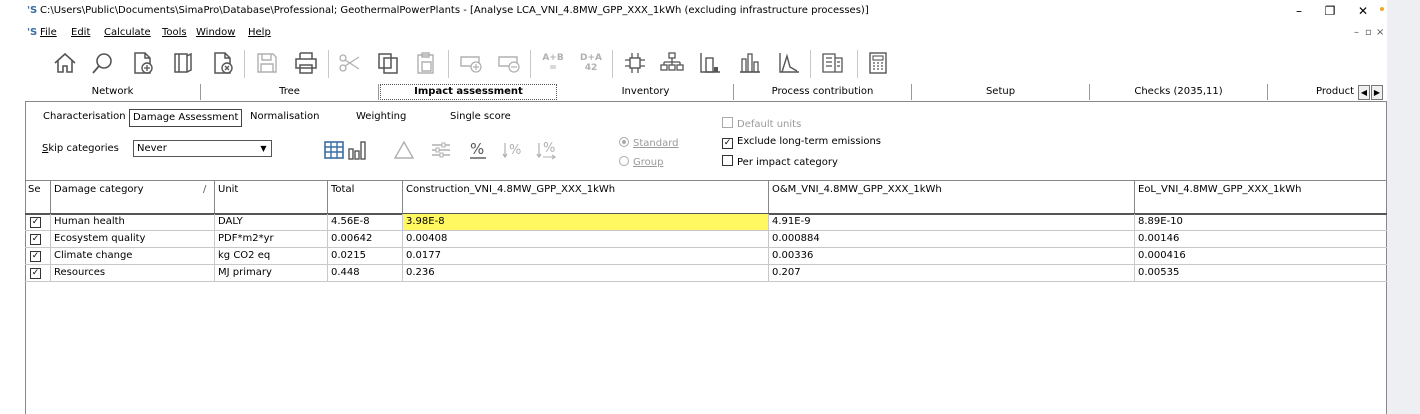 This screenshot has height=414, width=1420. What do you see at coordinates (334, 150) in the screenshot?
I see `table-view-icon` at bounding box center [334, 150].